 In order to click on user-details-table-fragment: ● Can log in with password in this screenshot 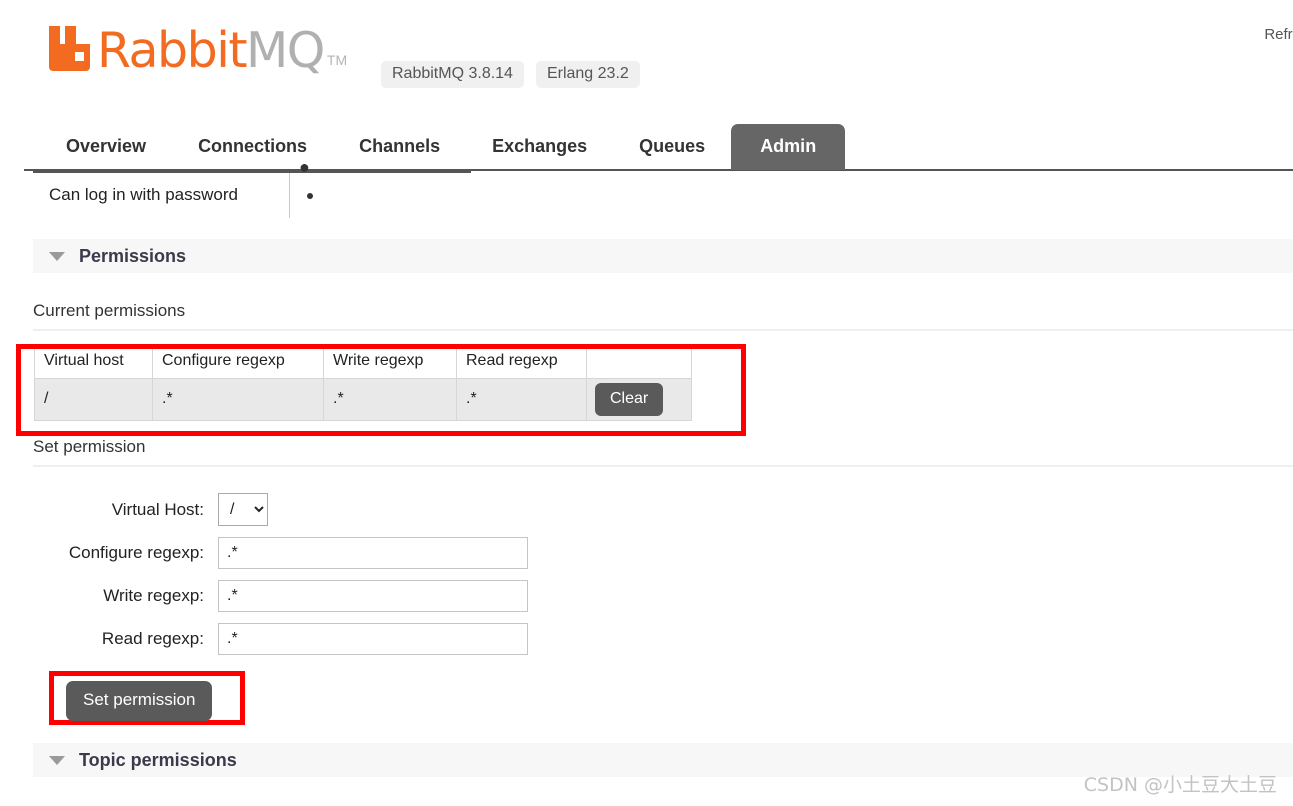, I will do `click(663, 188)`.